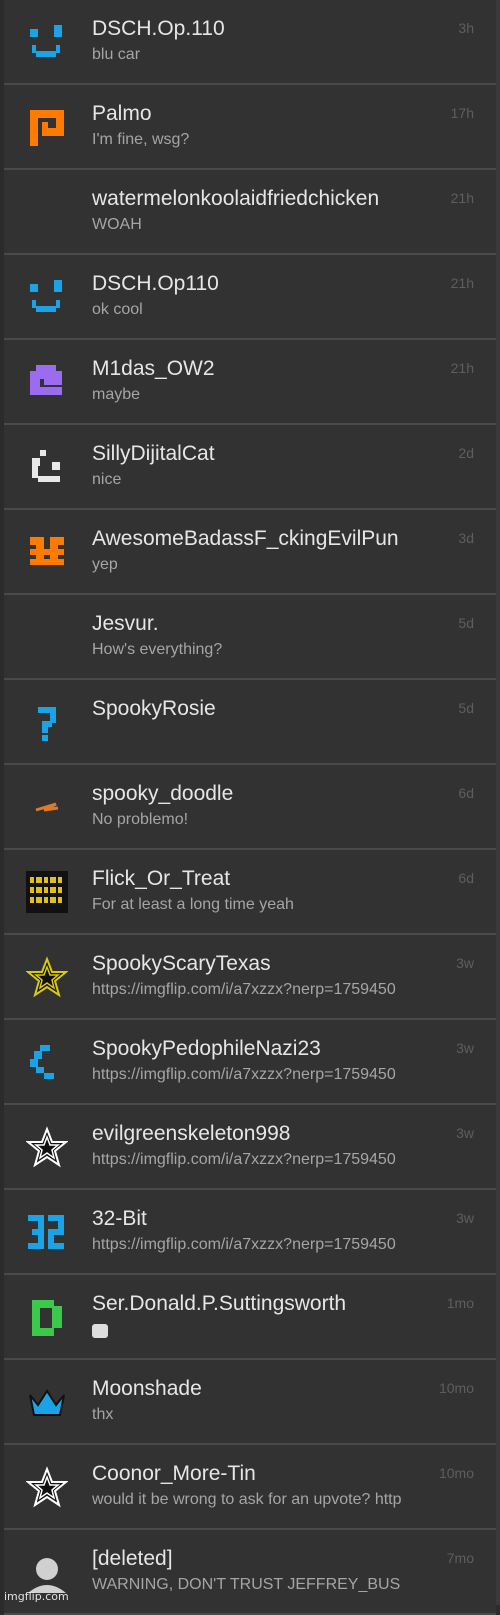 The height and width of the screenshot is (1615, 500). I want to click on conversation-username: Moonshade, so click(264, 1389).